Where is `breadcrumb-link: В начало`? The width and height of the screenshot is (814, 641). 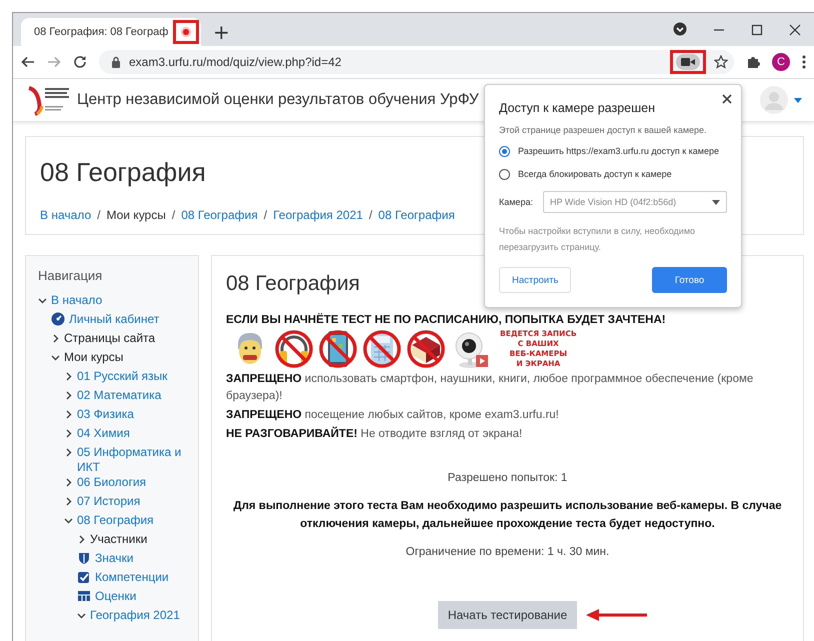
breadcrumb-link: В начало is located at coordinates (66, 215).